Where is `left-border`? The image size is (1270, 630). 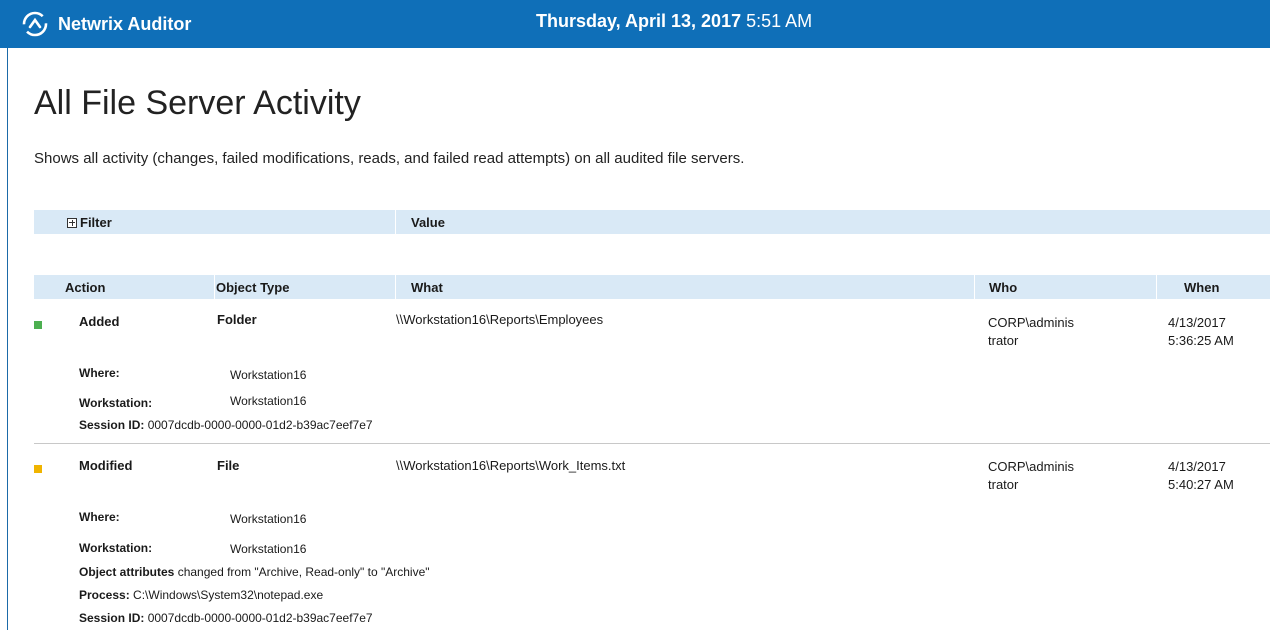
left-border is located at coordinates (7, 339).